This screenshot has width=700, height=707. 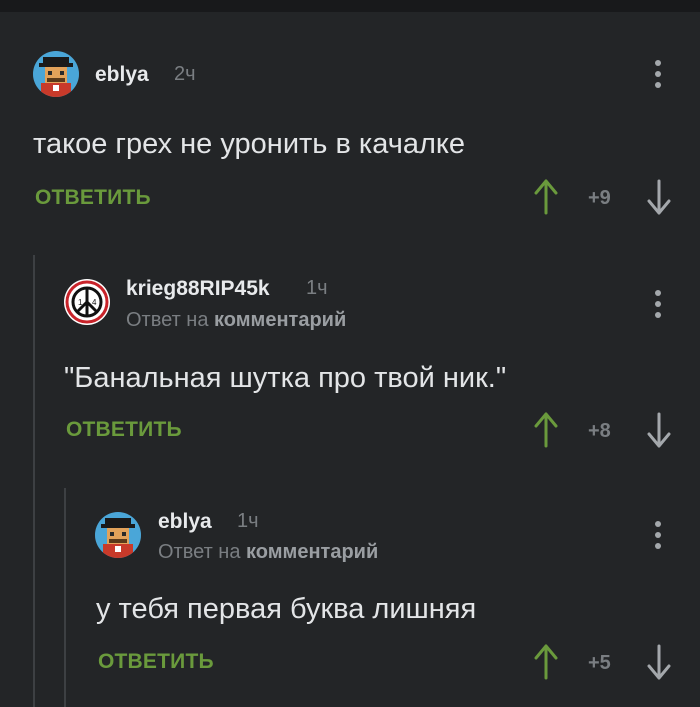 I want to click on top-bar, so click(x=350, y=6).